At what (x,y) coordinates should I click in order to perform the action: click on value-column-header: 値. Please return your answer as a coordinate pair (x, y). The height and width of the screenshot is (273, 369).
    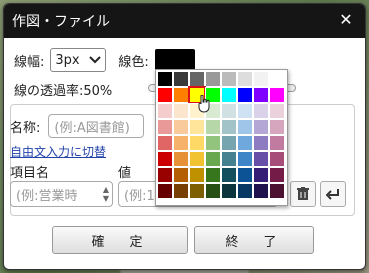
    Looking at the image, I should click on (125, 173).